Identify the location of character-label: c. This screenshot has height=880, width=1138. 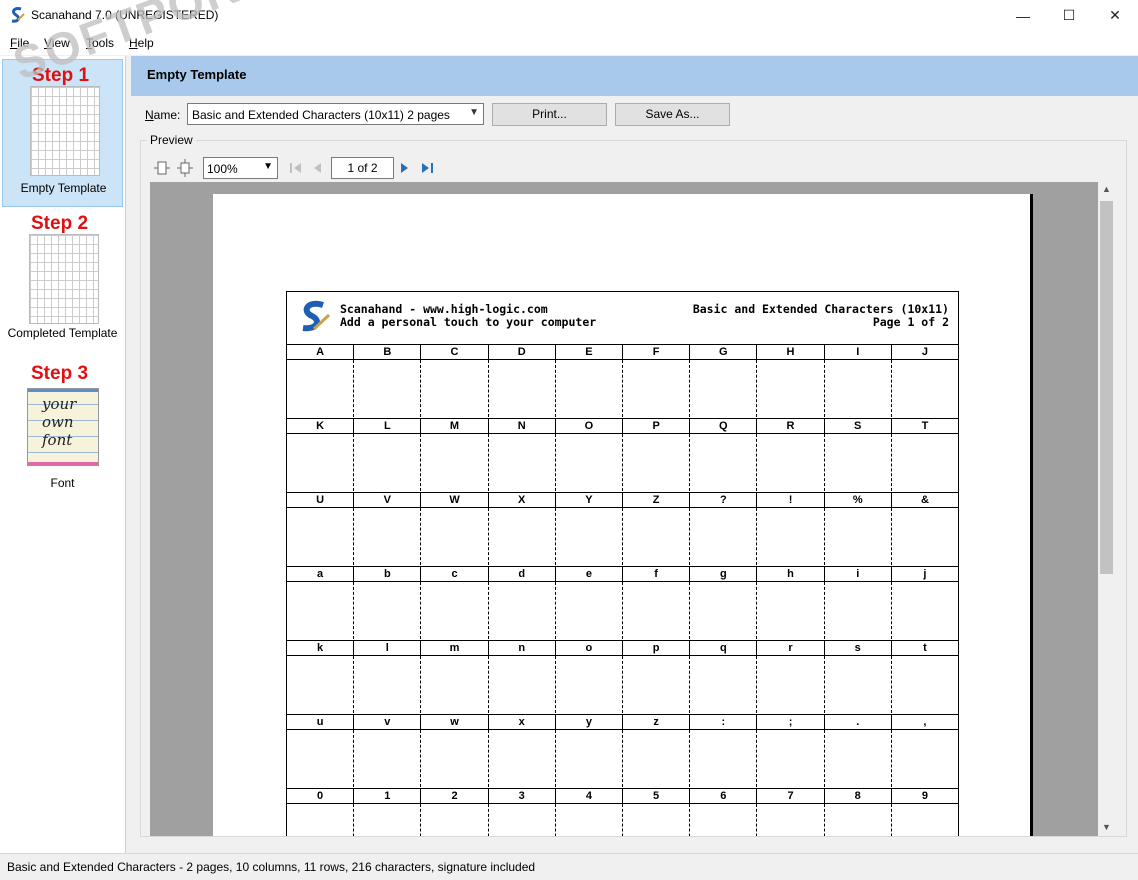
(455, 574).